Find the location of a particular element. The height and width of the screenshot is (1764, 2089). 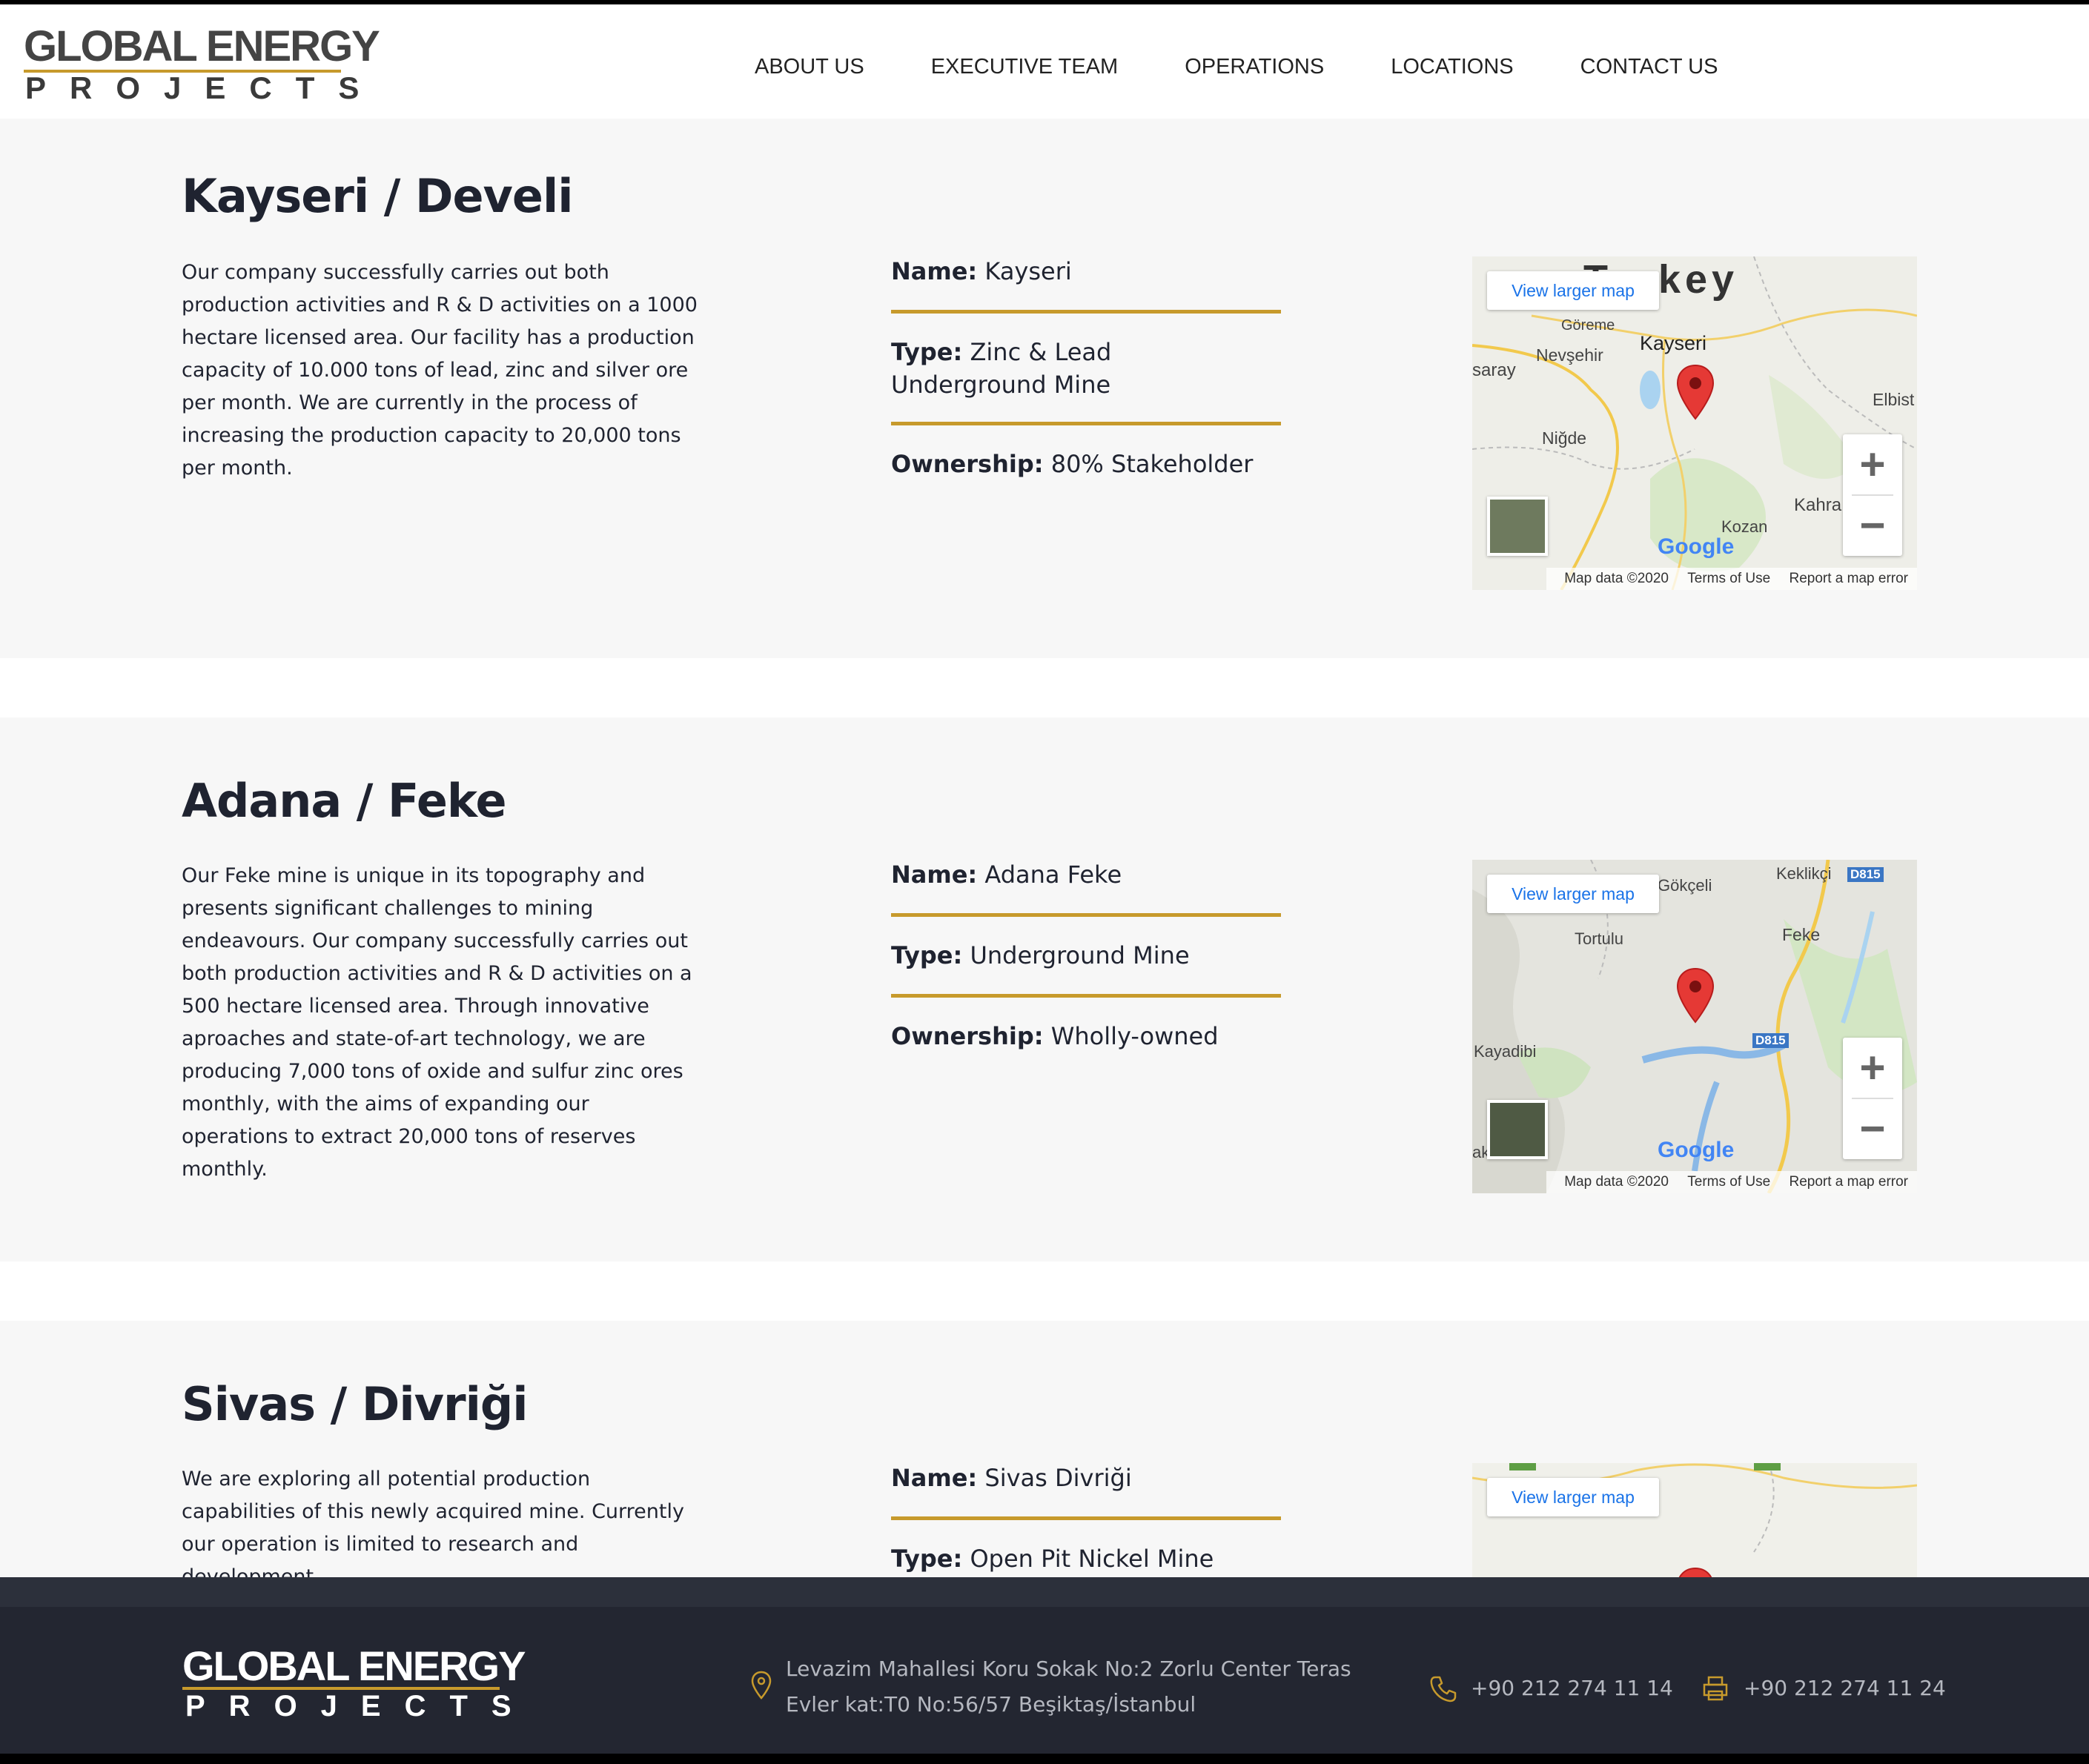

info-name-value: Sivas Divriği is located at coordinates (1058, 1478).